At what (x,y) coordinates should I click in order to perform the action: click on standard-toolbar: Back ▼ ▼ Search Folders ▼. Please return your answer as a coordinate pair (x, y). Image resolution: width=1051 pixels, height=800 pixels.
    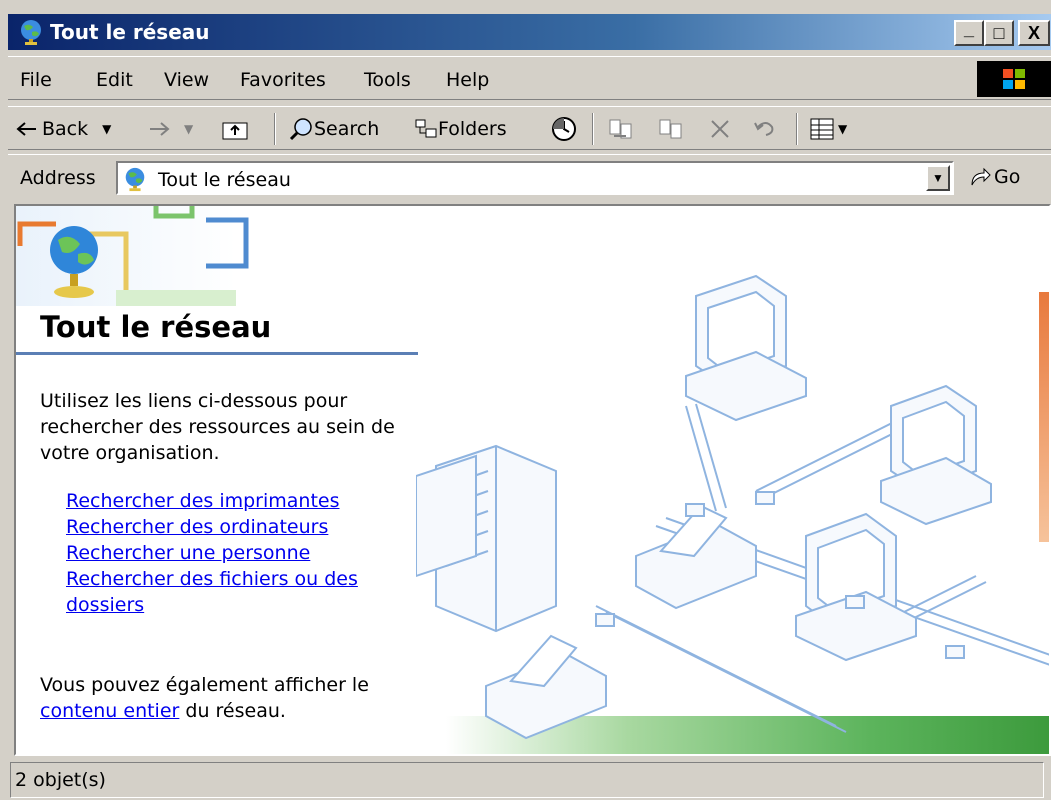
    Looking at the image, I should click on (529, 128).